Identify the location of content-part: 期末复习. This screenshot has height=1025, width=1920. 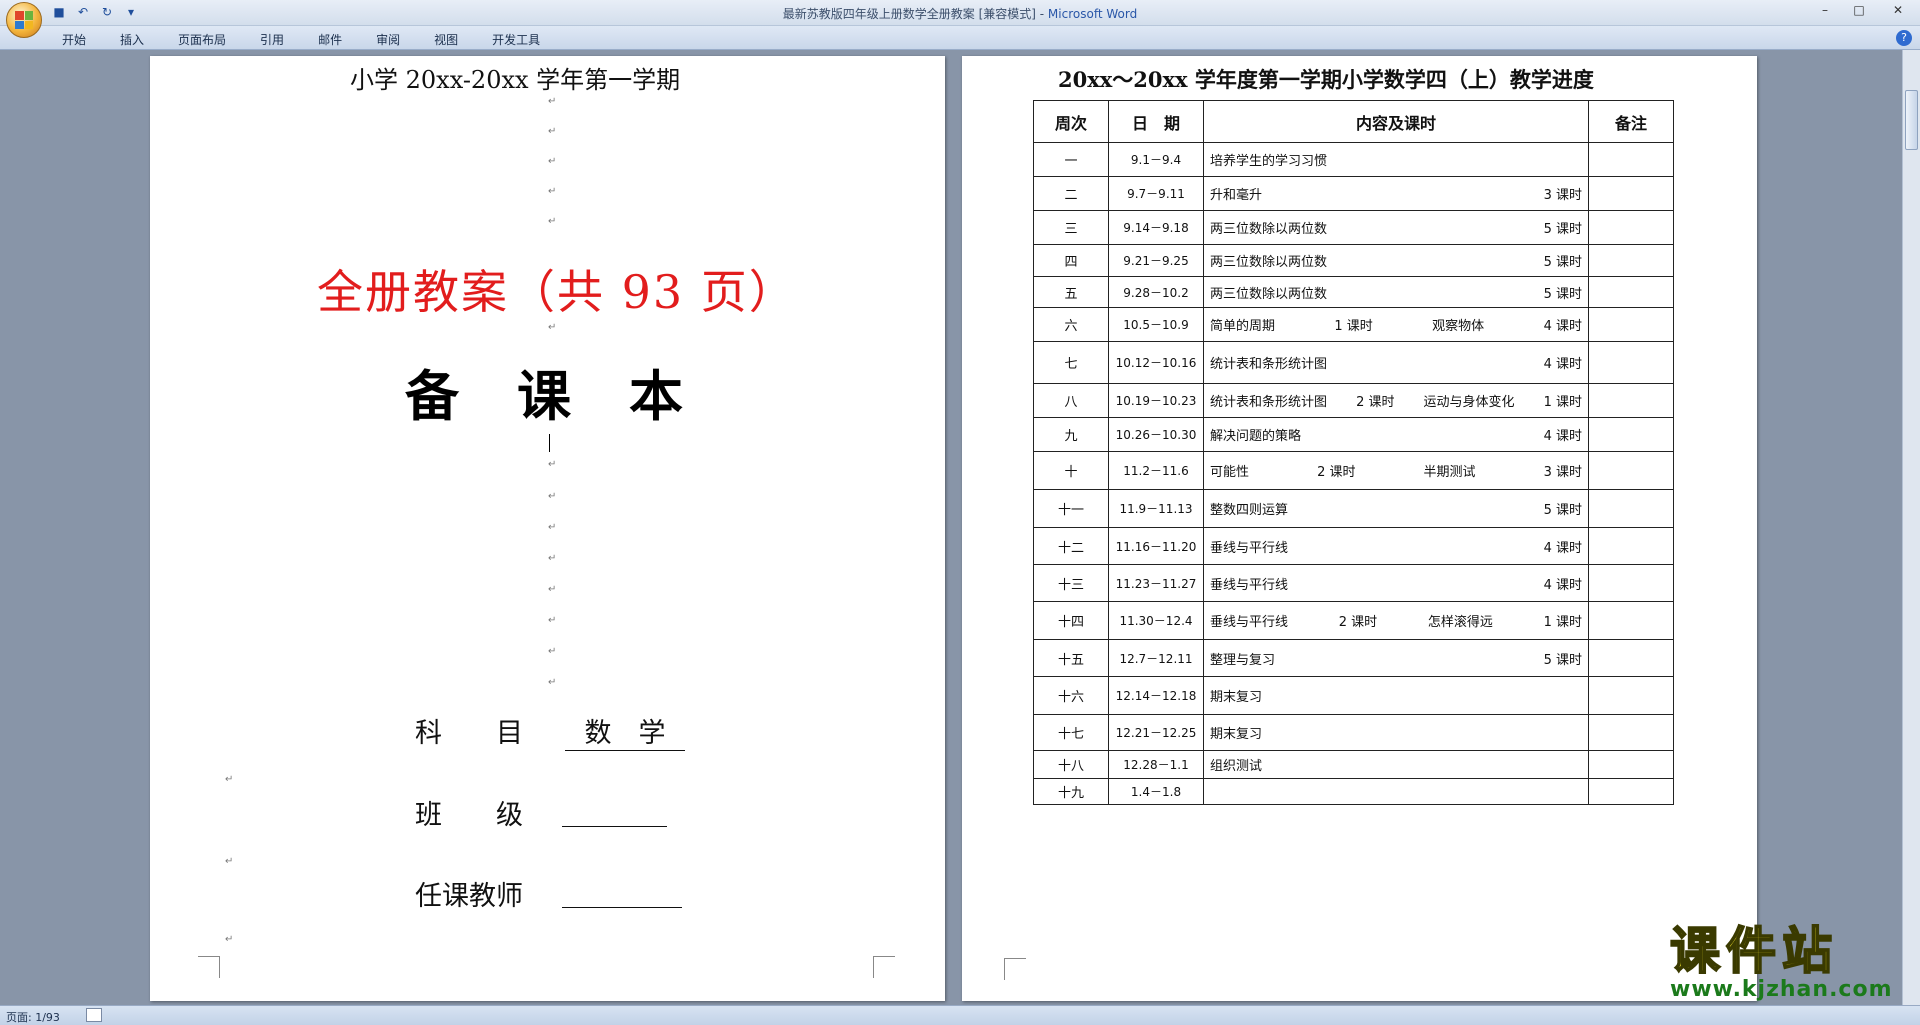
(1236, 697).